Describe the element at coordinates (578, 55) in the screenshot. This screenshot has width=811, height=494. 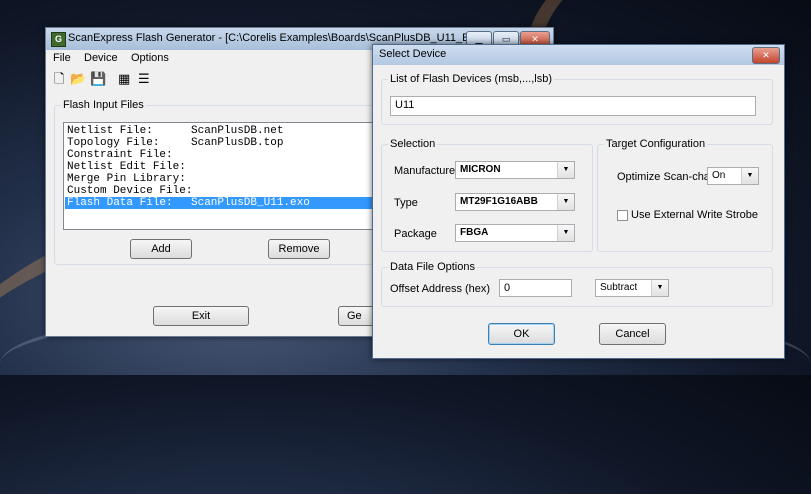
I see `dialog-titlebar: Select Device ✕` at that location.